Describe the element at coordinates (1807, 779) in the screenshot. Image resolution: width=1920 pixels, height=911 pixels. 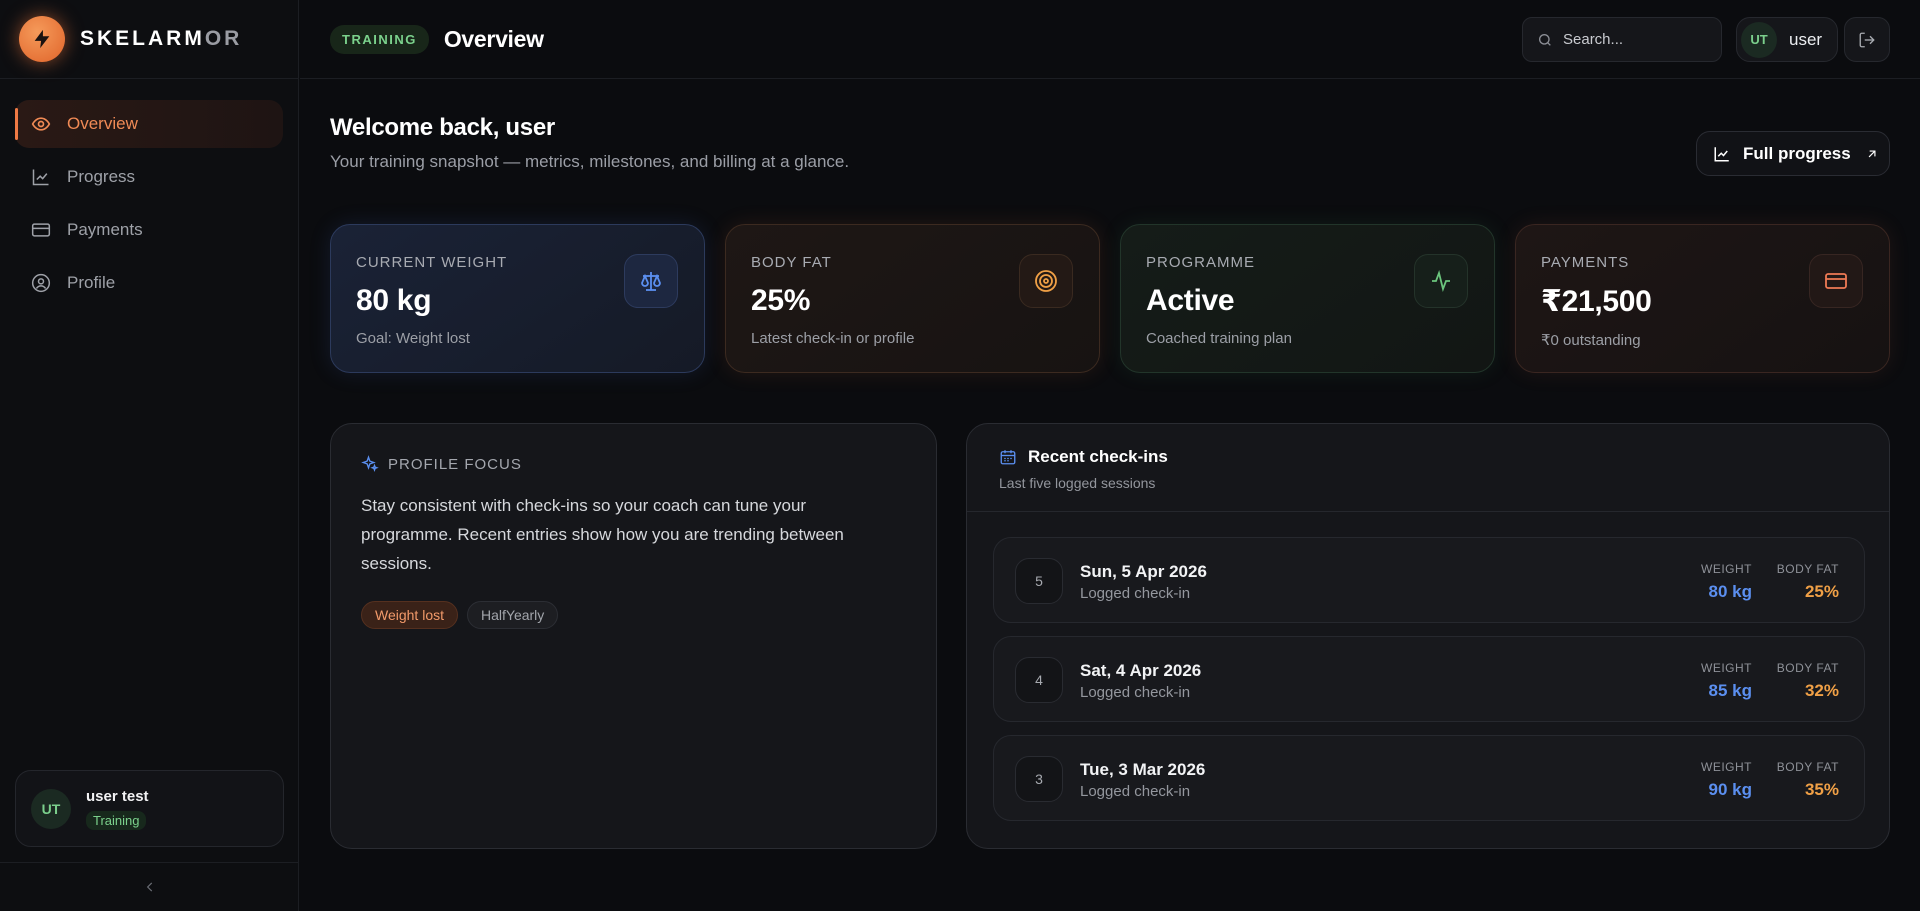
I see `checkin-bodyfat: BODY FAT 35%` at that location.